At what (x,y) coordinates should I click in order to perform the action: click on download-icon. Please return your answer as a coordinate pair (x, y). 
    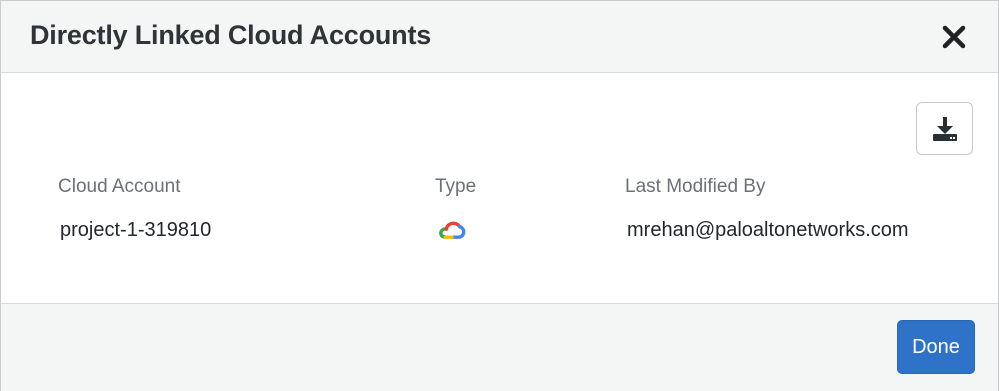
    Looking at the image, I should click on (945, 129).